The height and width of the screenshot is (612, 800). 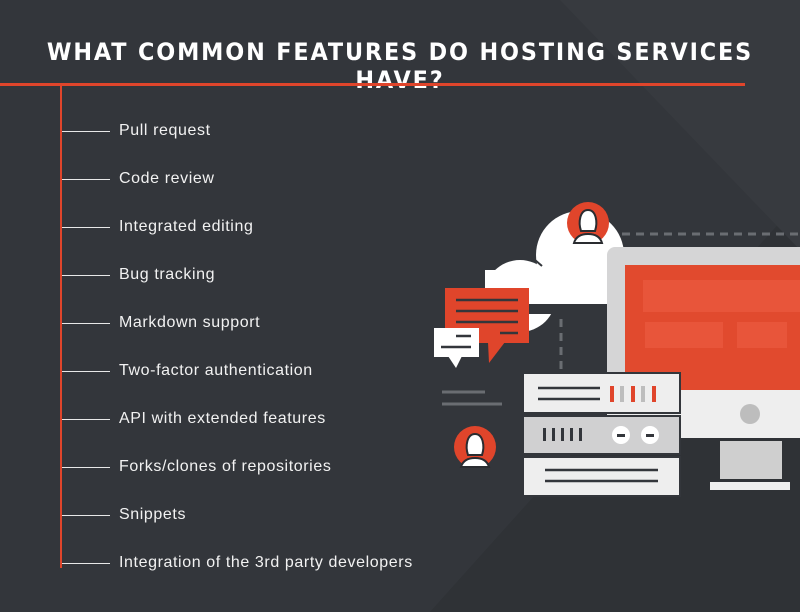 I want to click on chat-bubble-icon, so click(x=456, y=348).